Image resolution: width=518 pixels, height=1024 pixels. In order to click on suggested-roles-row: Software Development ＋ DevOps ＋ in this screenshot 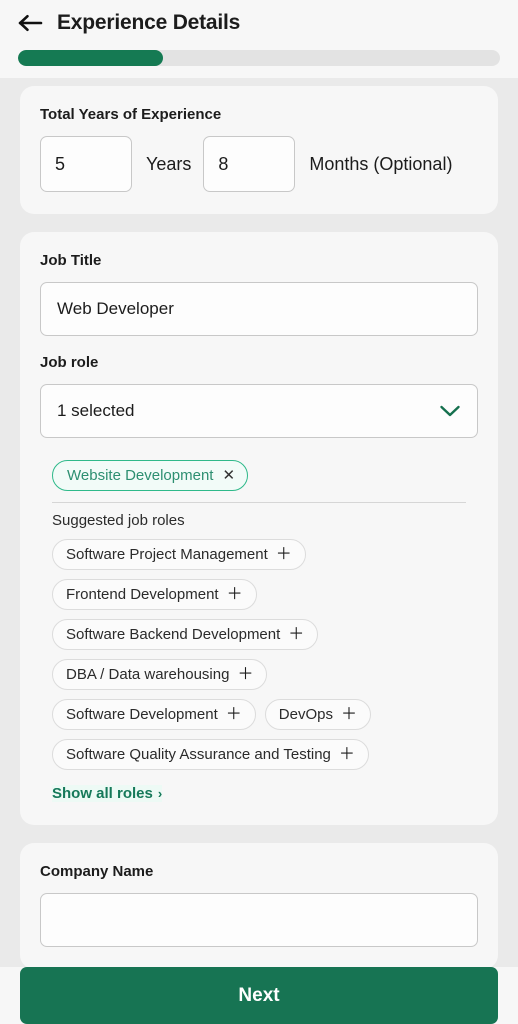, I will do `click(265, 714)`.